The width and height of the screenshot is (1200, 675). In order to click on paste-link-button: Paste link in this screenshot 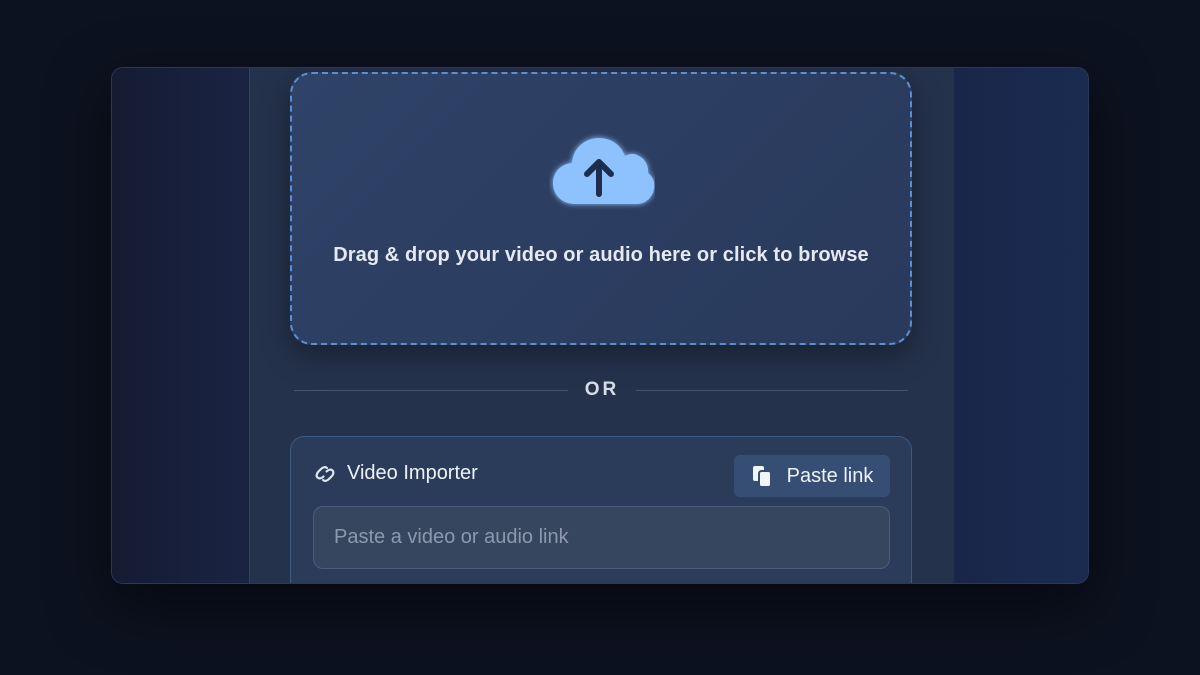, I will do `click(812, 476)`.